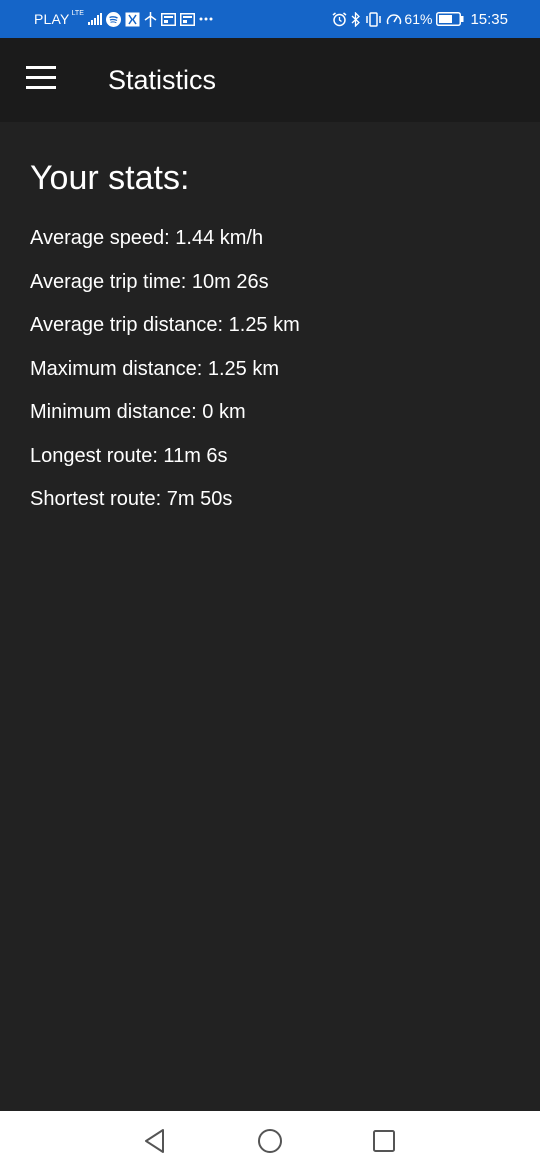 The width and height of the screenshot is (540, 1170). Describe the element at coordinates (129, 455) in the screenshot. I see `stat-longest-route: Longest route: 11m 6s` at that location.